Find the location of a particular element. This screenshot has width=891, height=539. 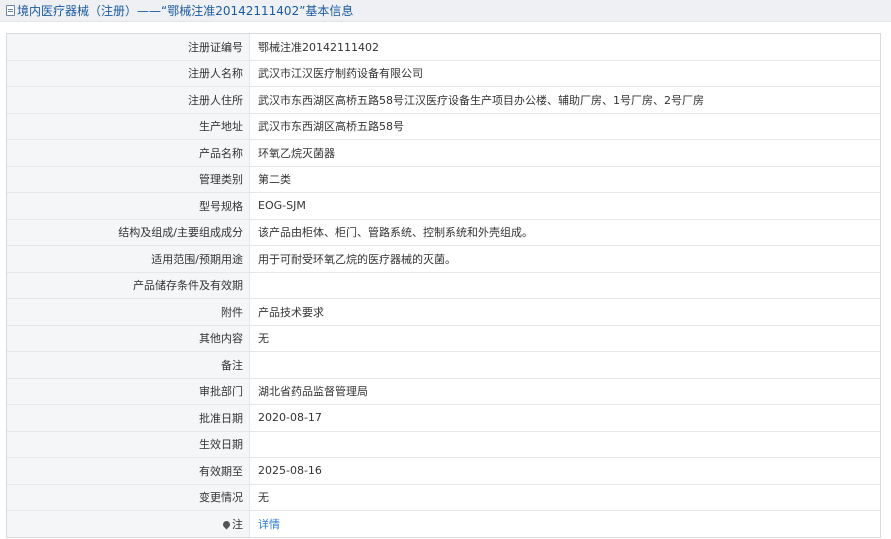

field-value: 湖北省药品监督管理局 is located at coordinates (564, 391).